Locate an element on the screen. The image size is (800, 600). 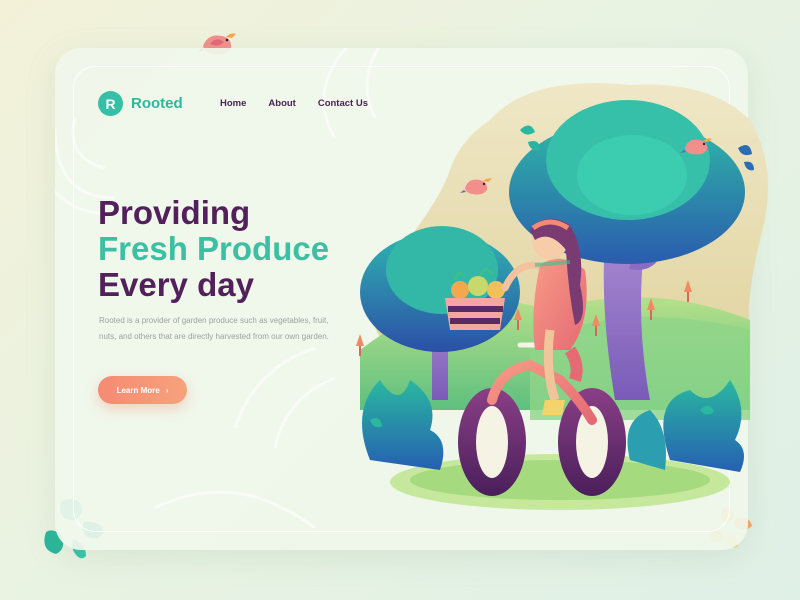
hero-title: Providing Fresh Produce Every day is located at coordinates (213, 249).